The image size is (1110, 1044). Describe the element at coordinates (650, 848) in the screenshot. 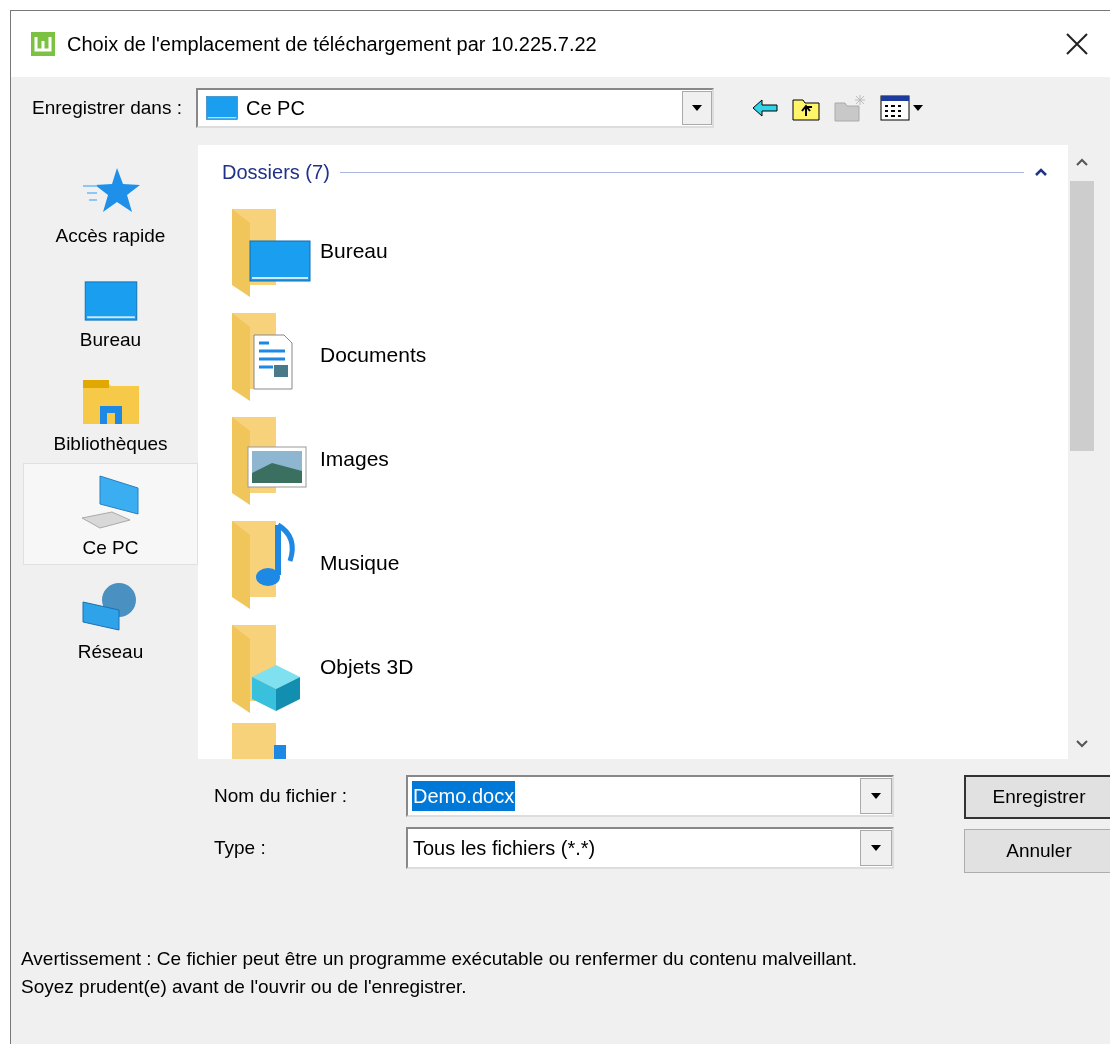

I see `combo-field: Tous les fichiers (*.*)` at that location.